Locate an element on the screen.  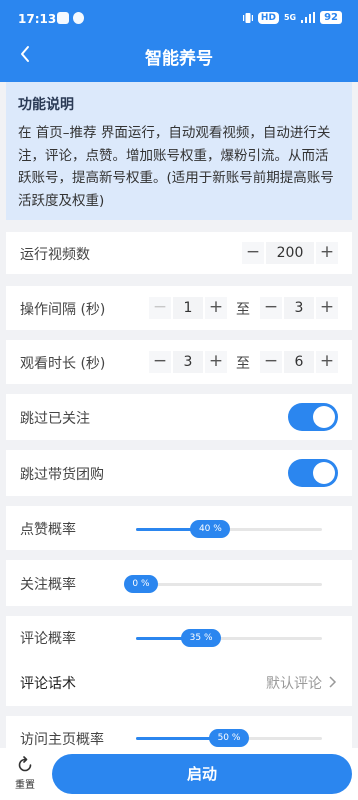
follow-rate-slider: 0 % is located at coordinates (223, 584).